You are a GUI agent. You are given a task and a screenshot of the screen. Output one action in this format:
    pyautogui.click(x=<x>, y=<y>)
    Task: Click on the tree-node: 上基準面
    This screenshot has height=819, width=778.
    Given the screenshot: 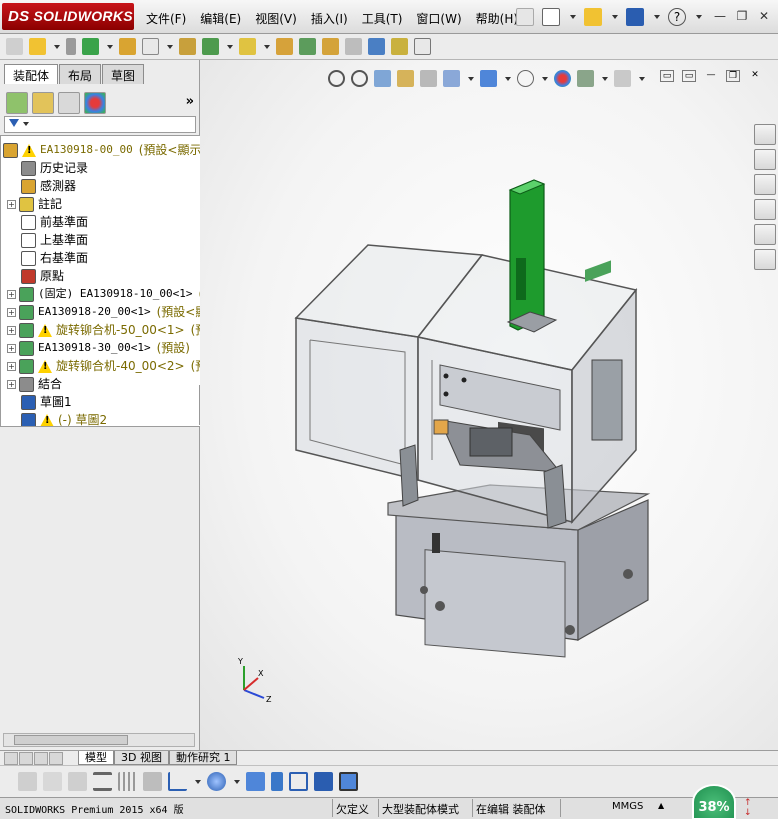 What is the action you would take?
    pyautogui.click(x=54, y=240)
    